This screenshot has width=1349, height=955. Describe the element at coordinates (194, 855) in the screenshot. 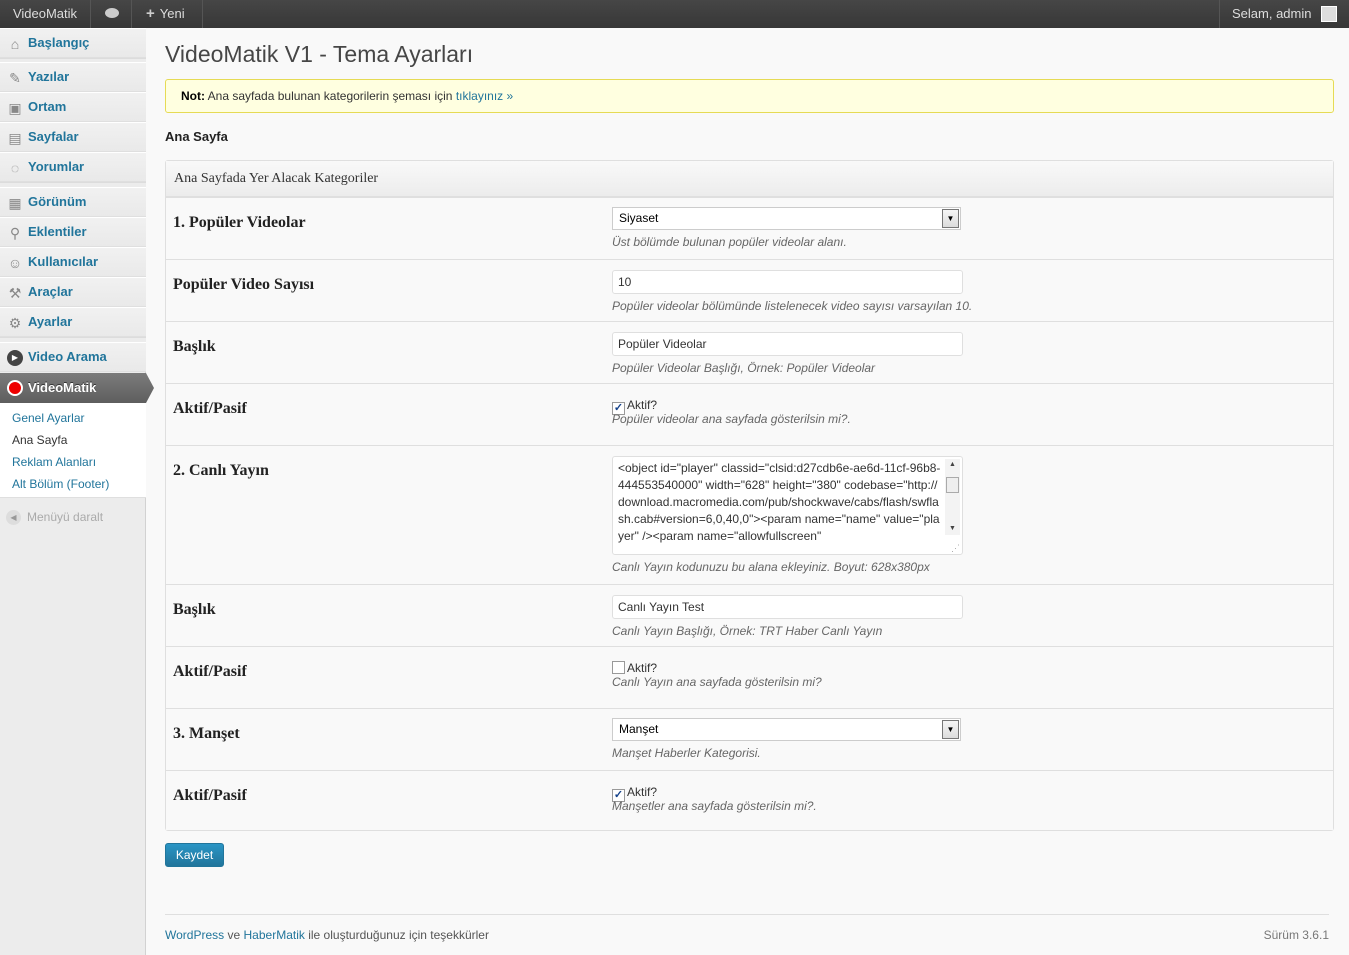

I see `save-button: Kaydet` at that location.